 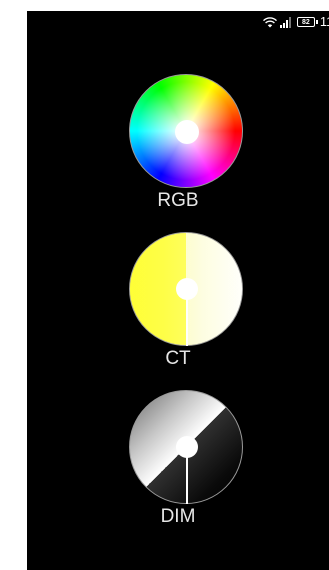 What do you see at coordinates (324, 21) in the screenshot?
I see `status-time: 11:` at bounding box center [324, 21].